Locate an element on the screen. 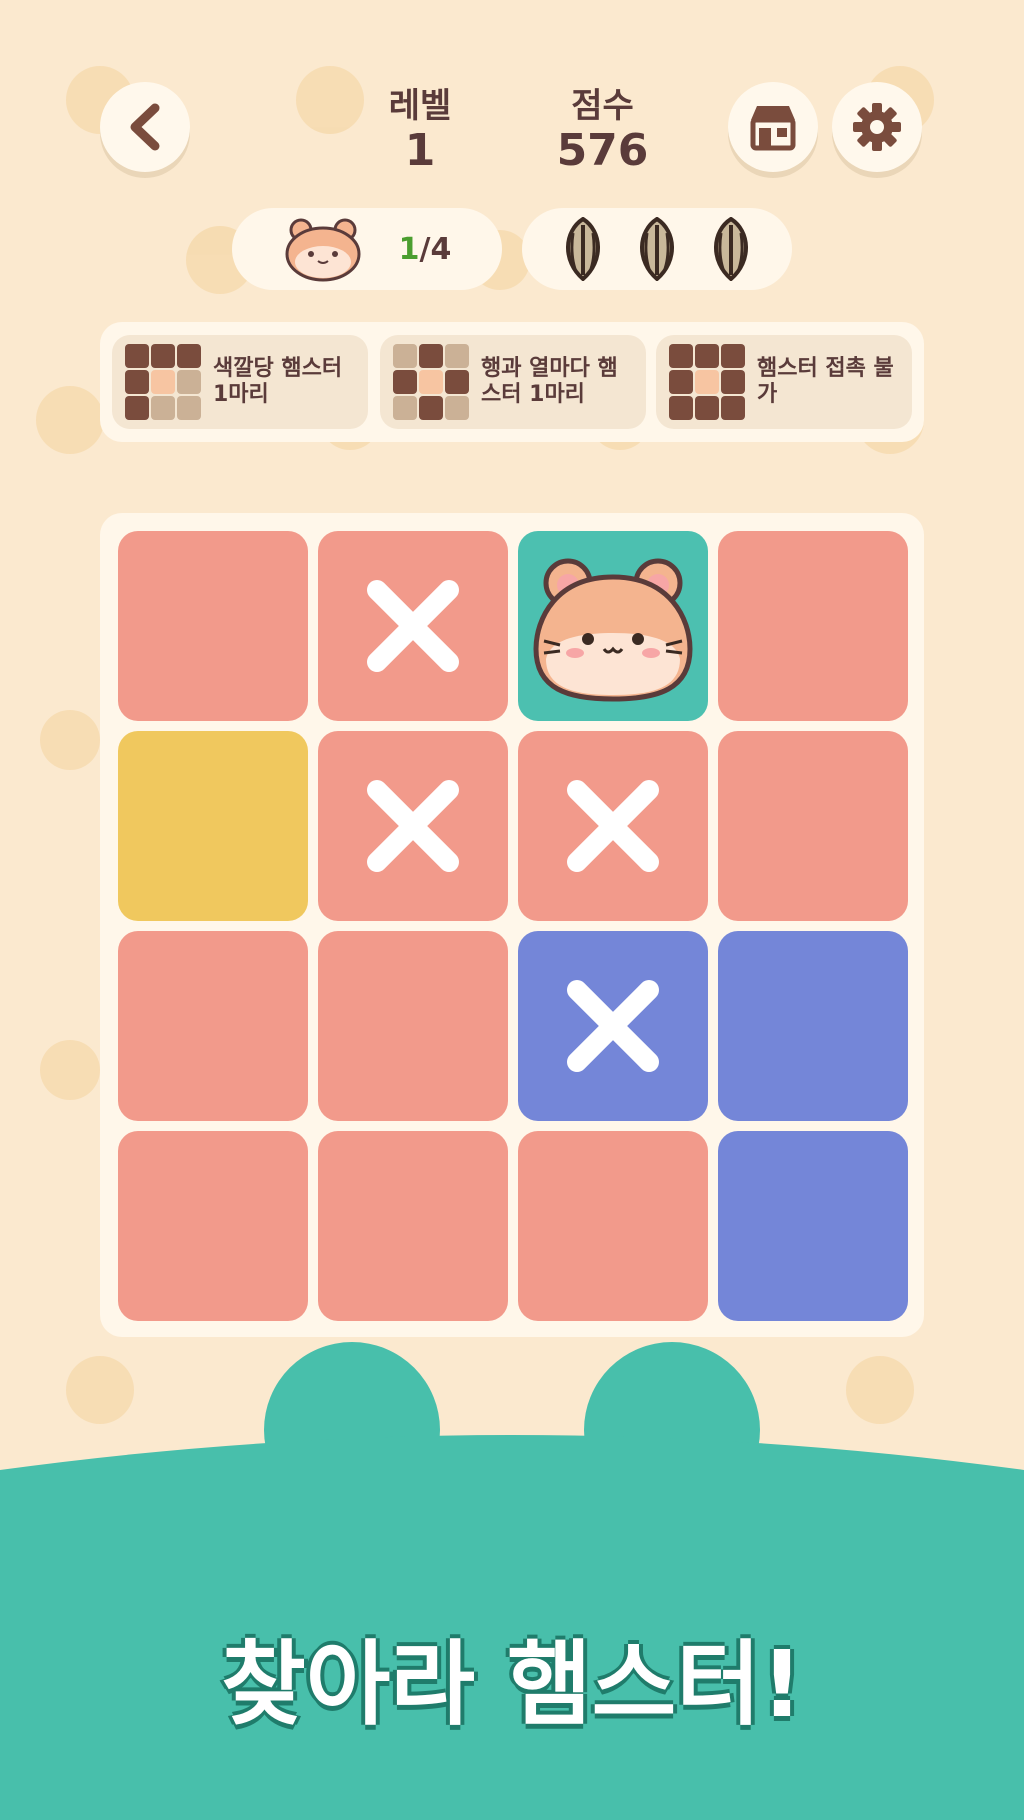 Image resolution: width=1024 pixels, height=1820 pixels. rule-label: 행과 열마다 햄 스터 1마리 is located at coordinates (549, 381).